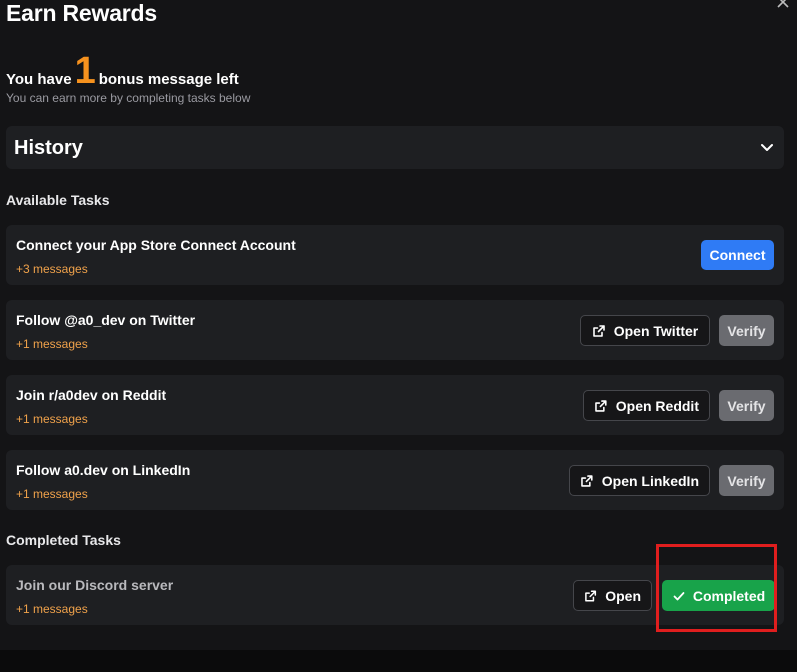 The height and width of the screenshot is (672, 797). I want to click on available-tasks-title: Available Tasks, so click(58, 200).